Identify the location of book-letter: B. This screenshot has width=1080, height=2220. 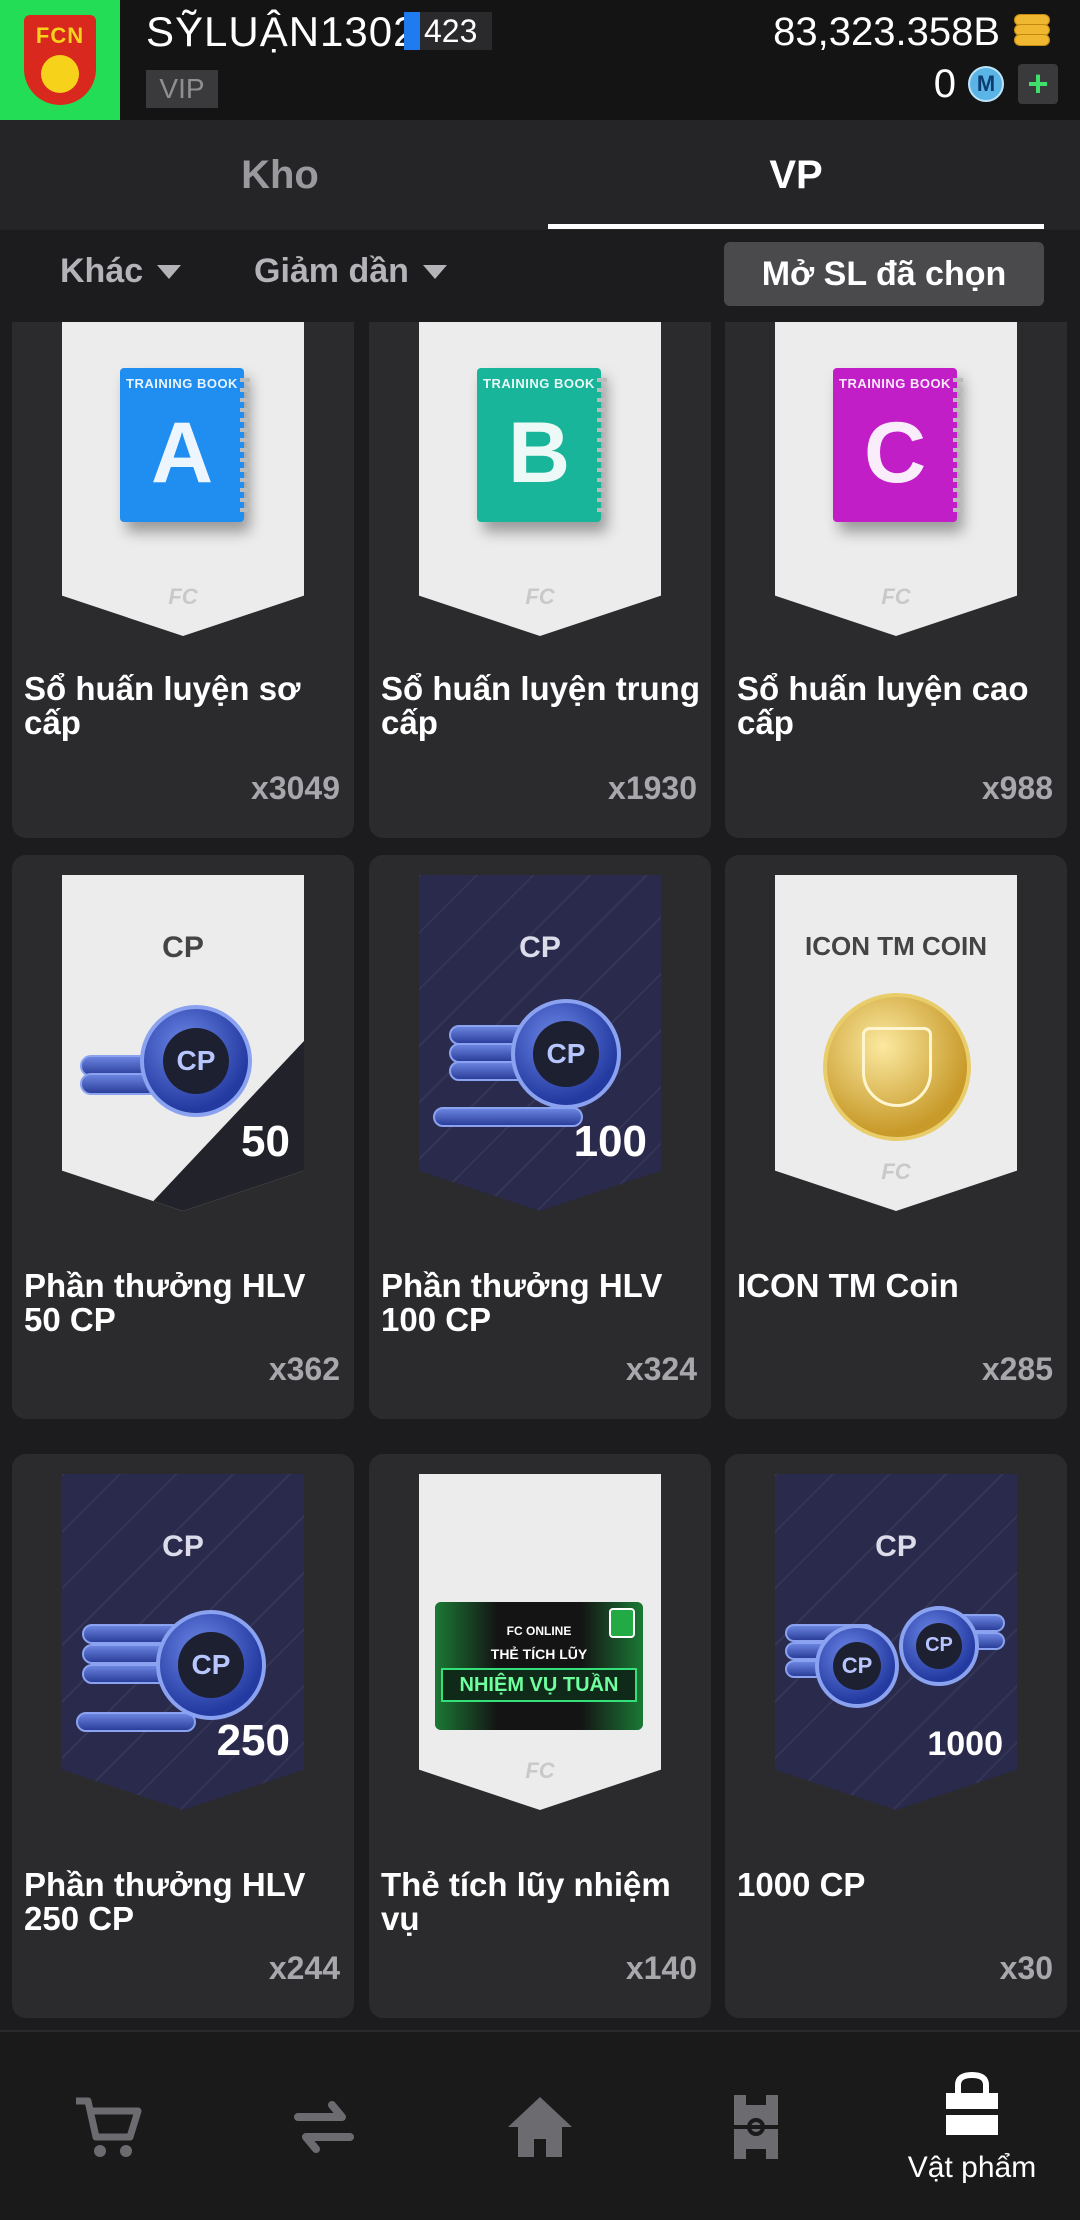
(539, 453).